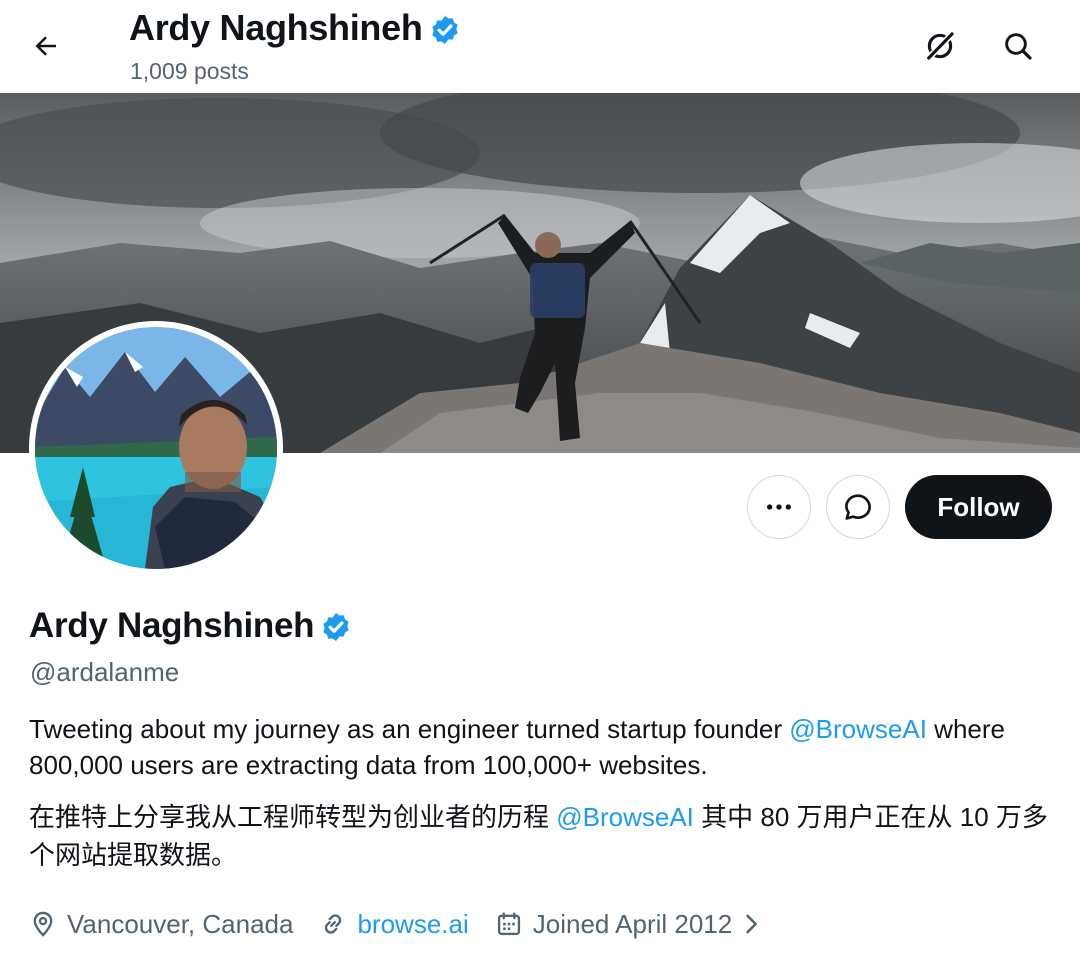 This screenshot has width=1080, height=962. I want to click on profile-name: Ardy Naghshineh, so click(172, 625).